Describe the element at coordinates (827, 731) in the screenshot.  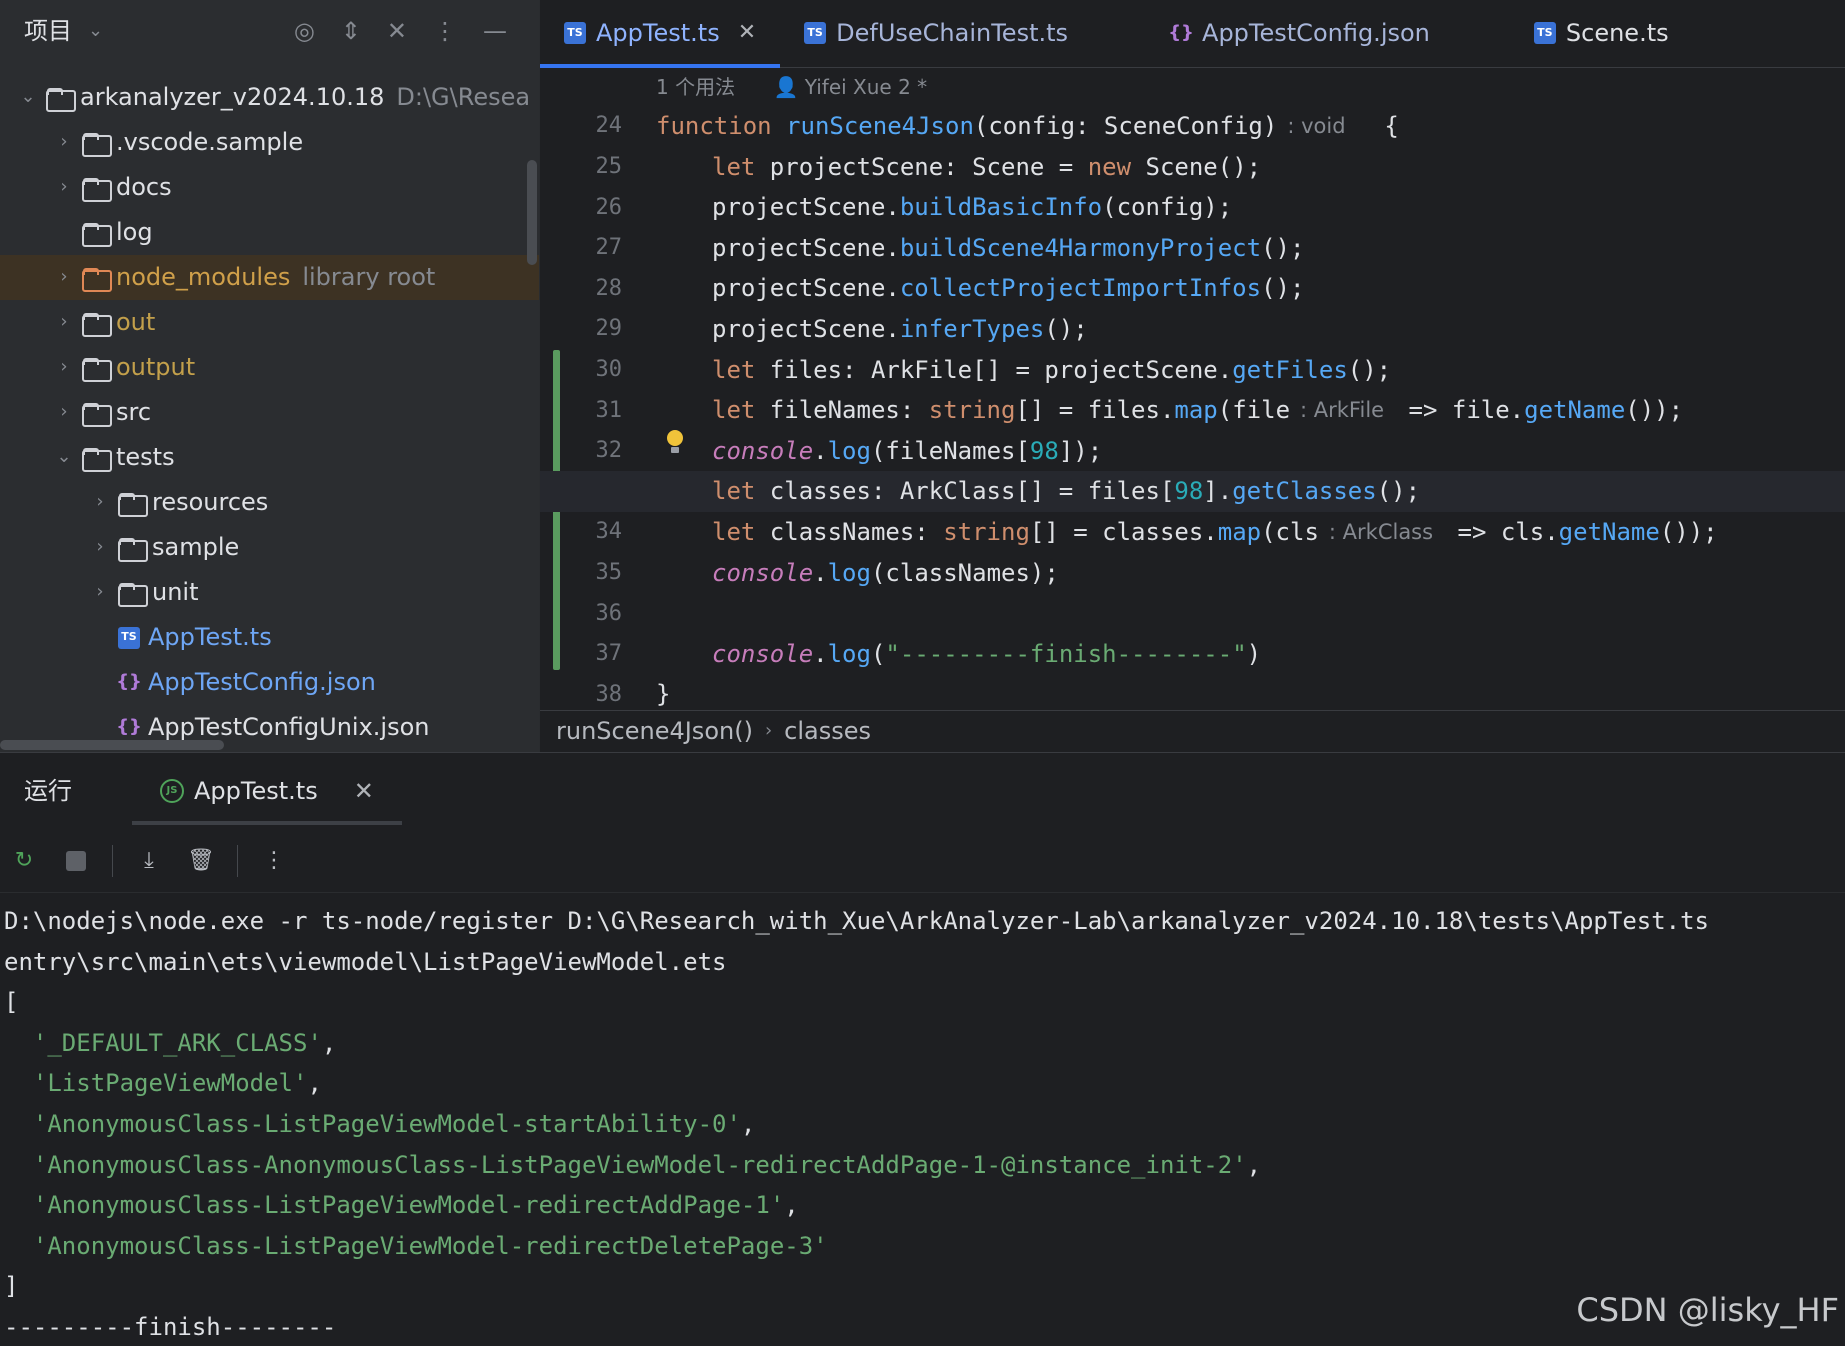
I see `breadcrumb-item-variable: classes` at that location.